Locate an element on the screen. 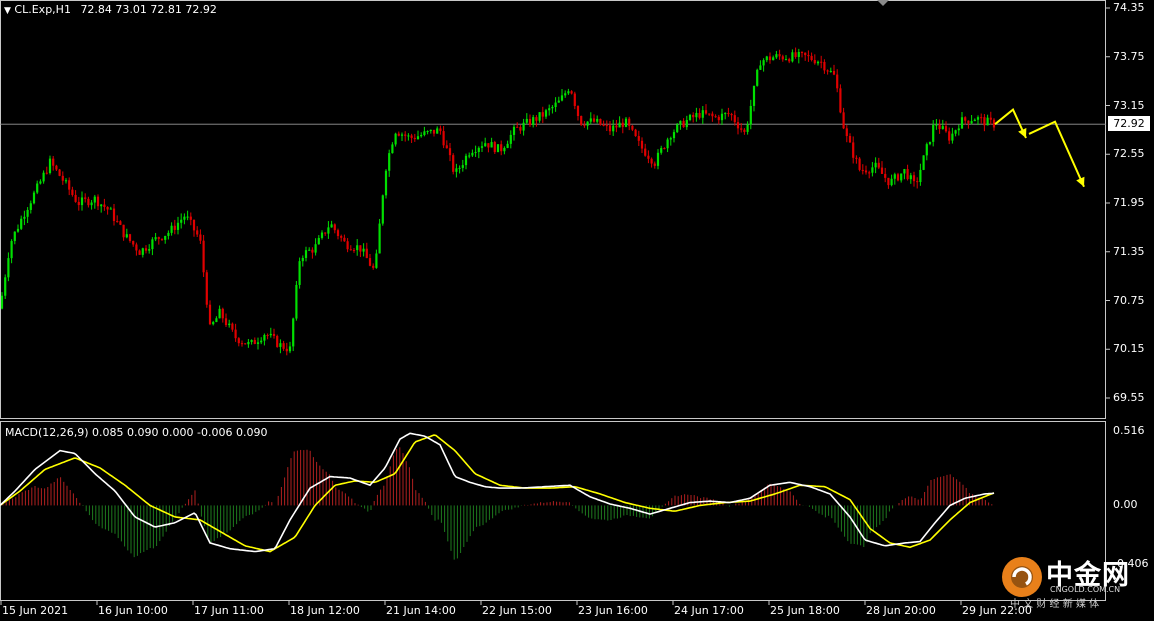 The height and width of the screenshot is (621, 1154). macd-tick-label: 0.00 is located at coordinates (1125, 505).